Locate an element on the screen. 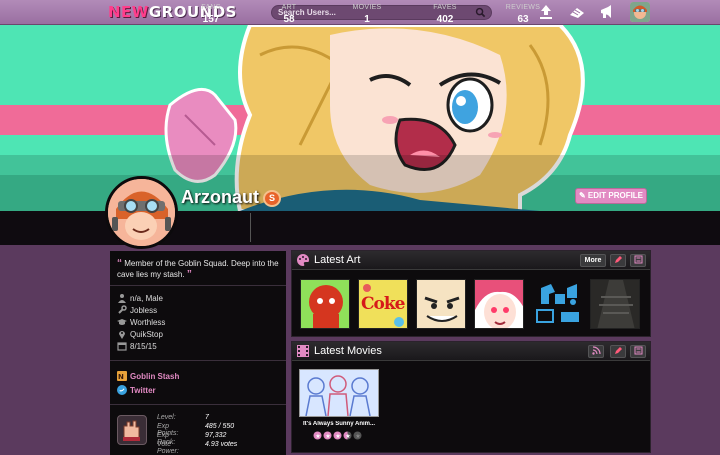 Image resolution: width=720 pixels, height=455 pixels. edit-profile-label: EDIT PROFILE is located at coordinates (615, 195).